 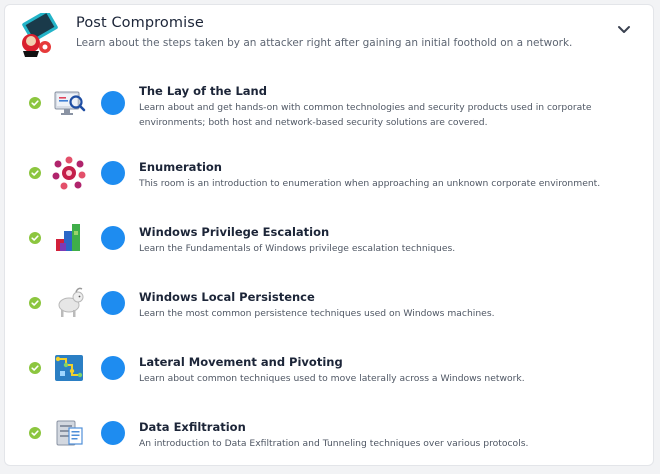 I want to click on room-title: Lateral Movement and Pivoting, so click(x=241, y=362).